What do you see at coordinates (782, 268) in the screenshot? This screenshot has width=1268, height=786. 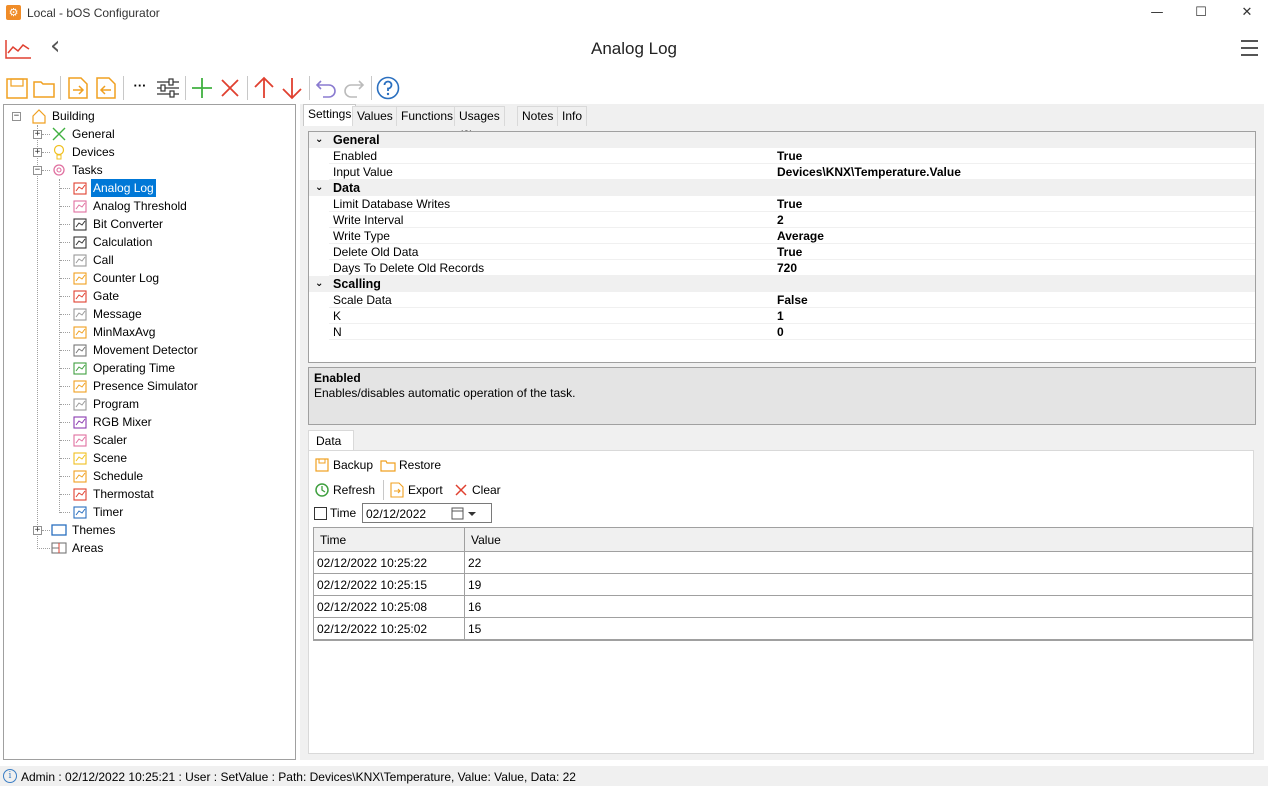 I see `property-days-to-delete: Days To Delete Old Records 720` at bounding box center [782, 268].